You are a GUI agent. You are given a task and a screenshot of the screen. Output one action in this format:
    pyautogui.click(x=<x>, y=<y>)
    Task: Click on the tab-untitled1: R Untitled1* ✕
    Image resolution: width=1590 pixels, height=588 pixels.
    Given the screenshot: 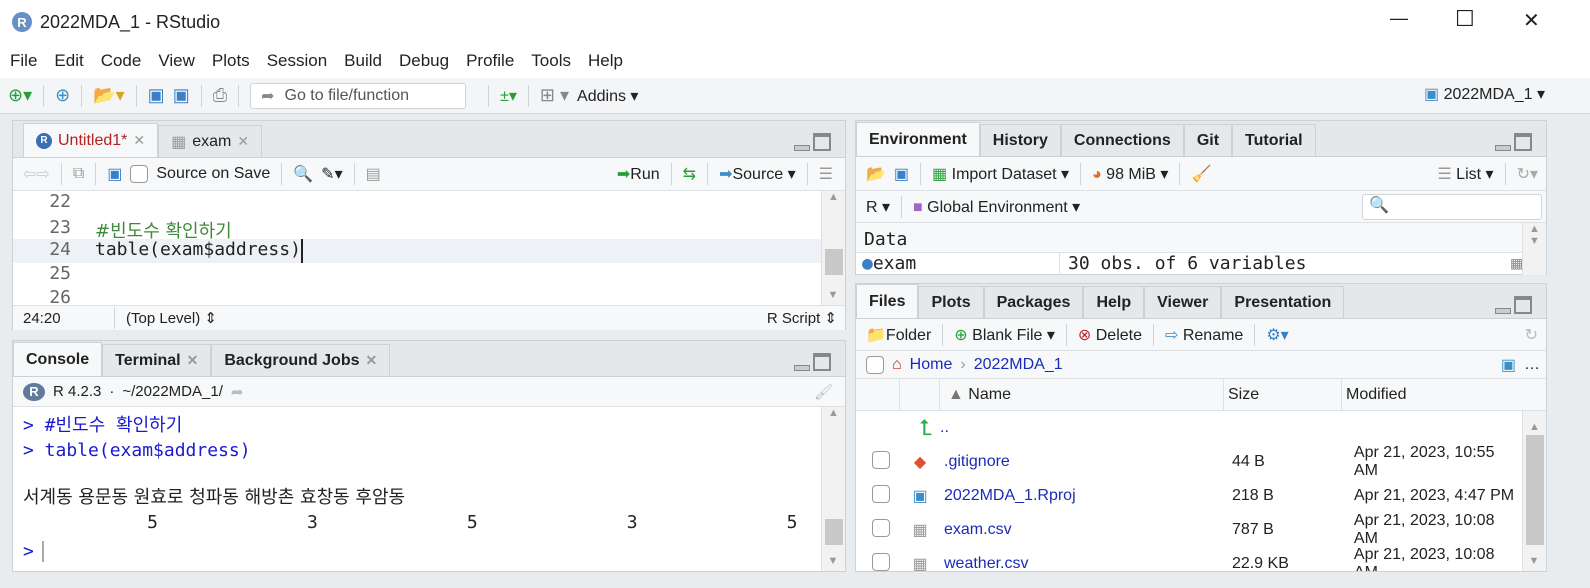 What is the action you would take?
    pyautogui.click(x=91, y=140)
    